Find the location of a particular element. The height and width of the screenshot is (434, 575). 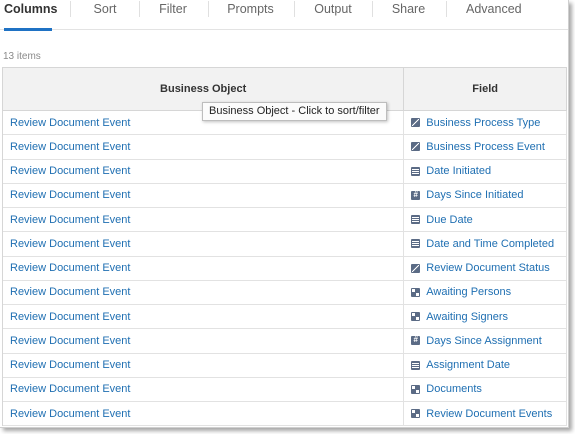

field-link: Days Since Assignment is located at coordinates (484, 341).